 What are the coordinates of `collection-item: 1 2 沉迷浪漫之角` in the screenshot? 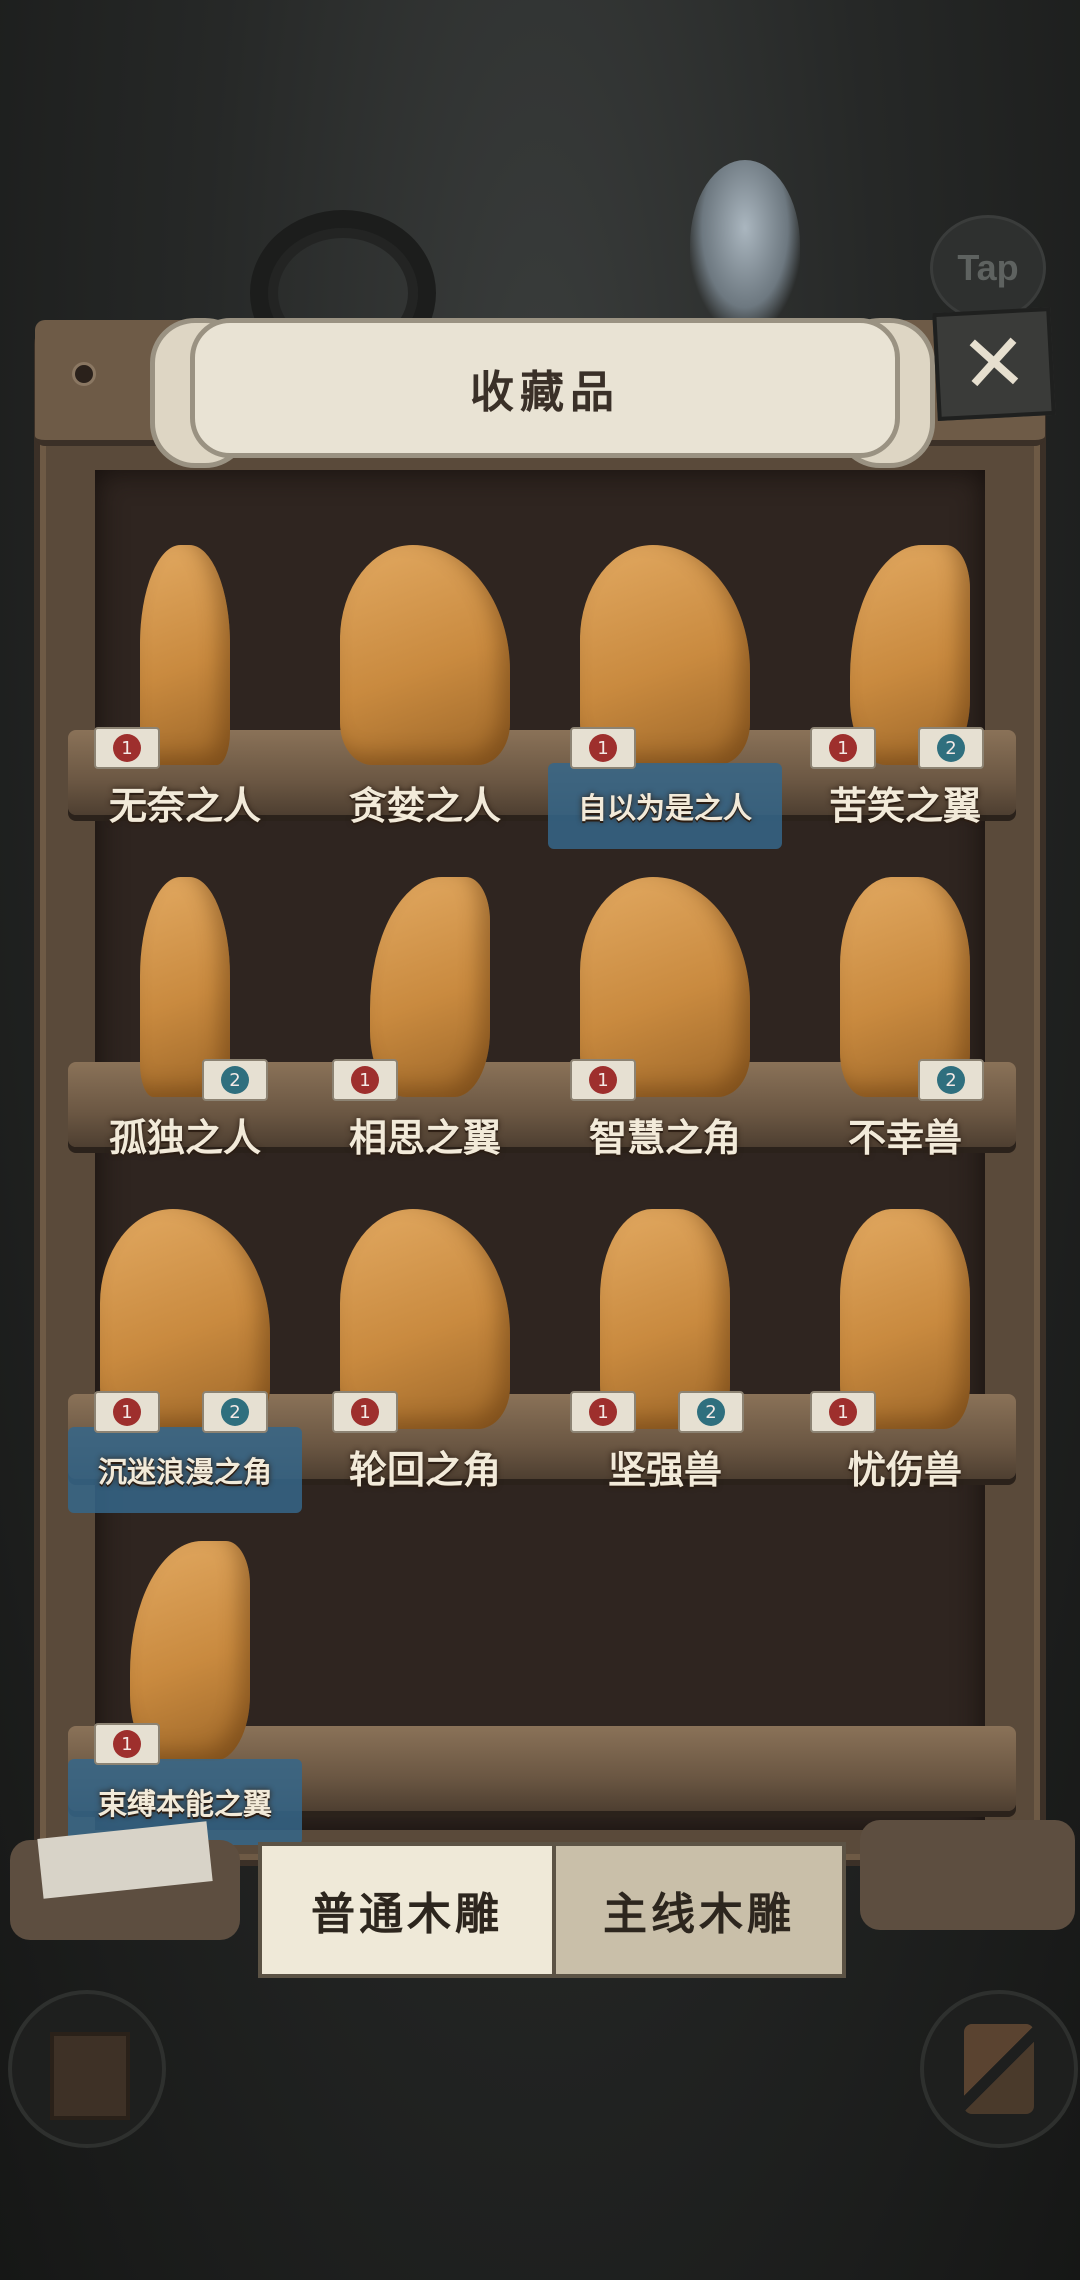 It's located at (185, 1364).